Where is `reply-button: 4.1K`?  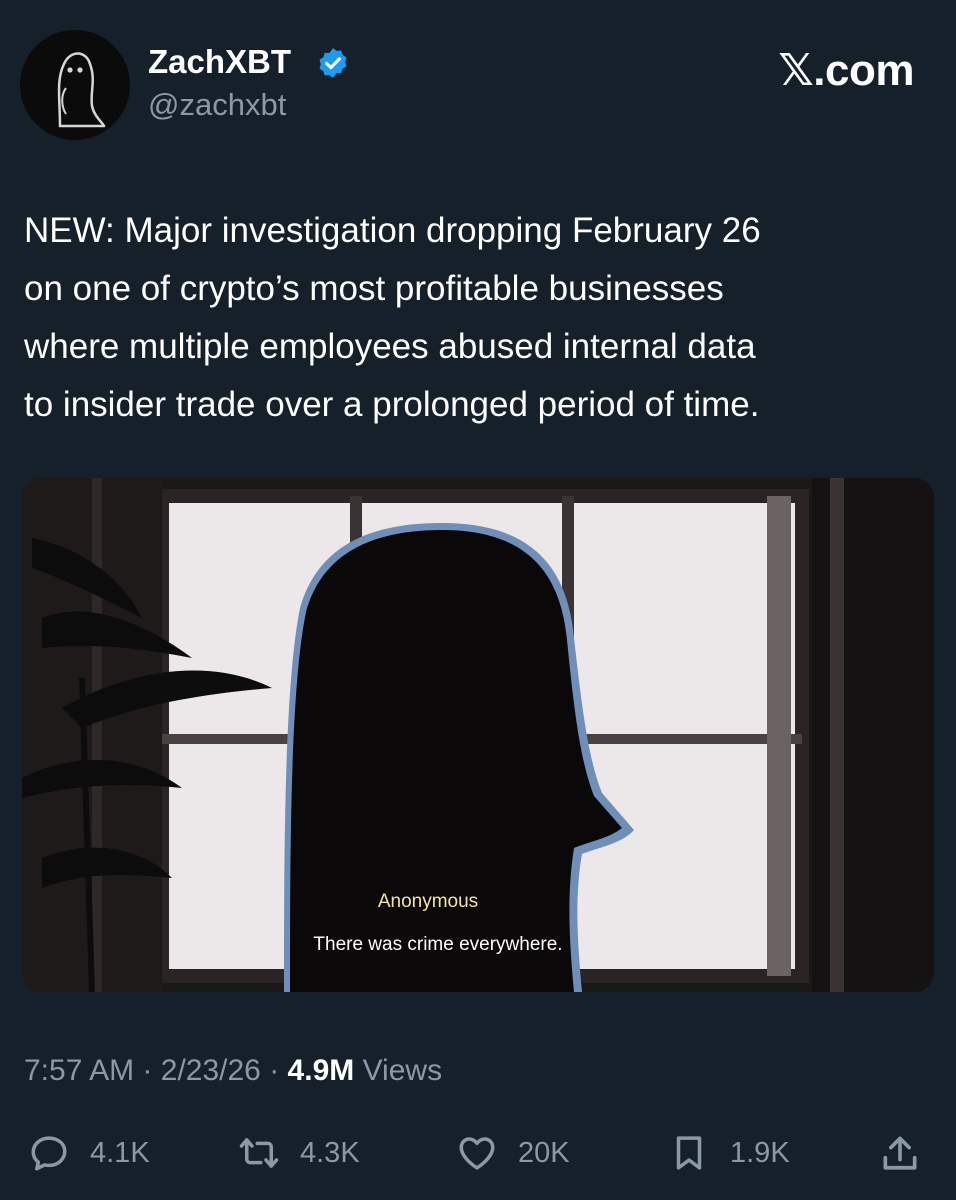
reply-button: 4.1K is located at coordinates (89, 1153).